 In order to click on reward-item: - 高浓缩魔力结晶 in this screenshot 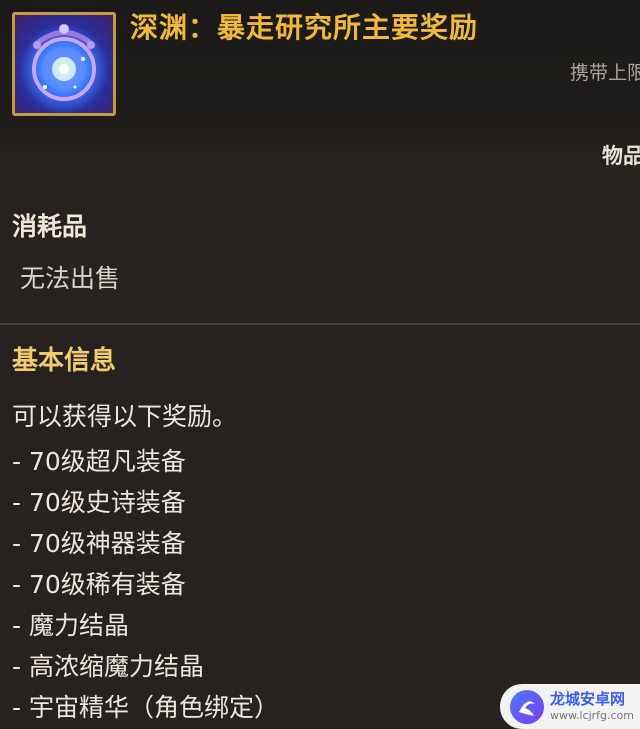, I will do `click(108, 666)`.